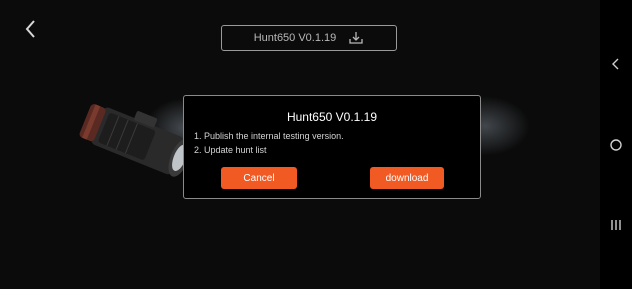 The image size is (632, 289). What do you see at coordinates (332, 117) in the screenshot?
I see `dialog-title: Hunt650 V0.1.19` at bounding box center [332, 117].